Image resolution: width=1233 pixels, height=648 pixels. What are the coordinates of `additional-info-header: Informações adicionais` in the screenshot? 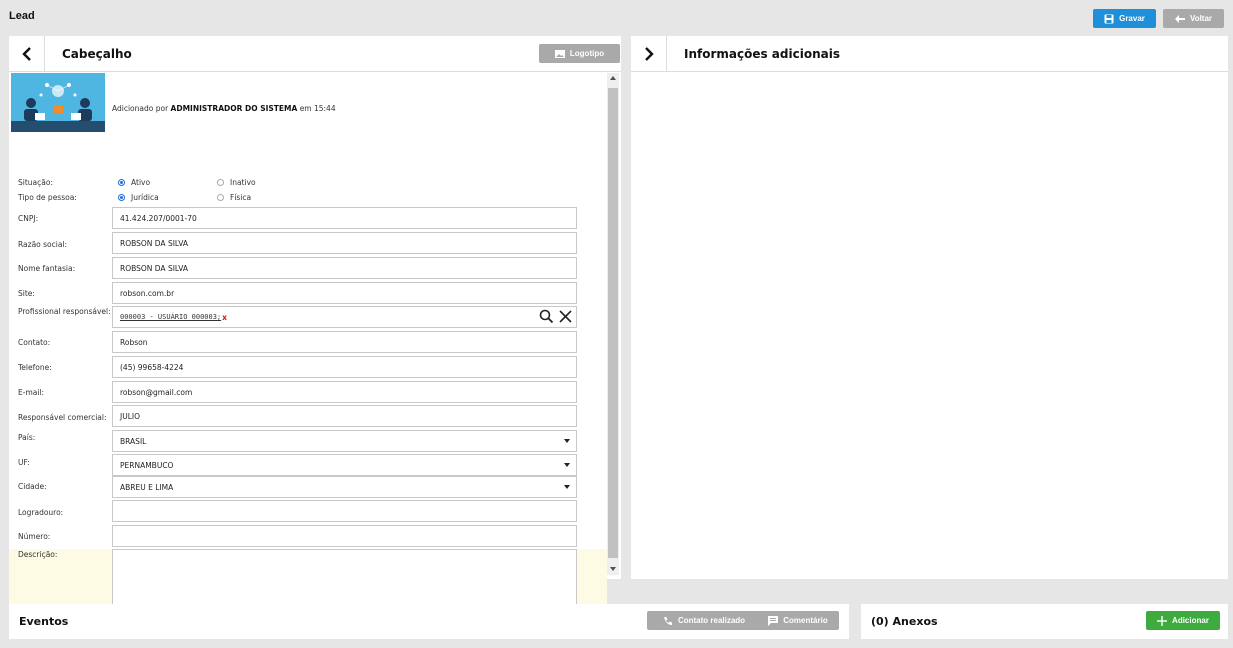 It's located at (929, 54).